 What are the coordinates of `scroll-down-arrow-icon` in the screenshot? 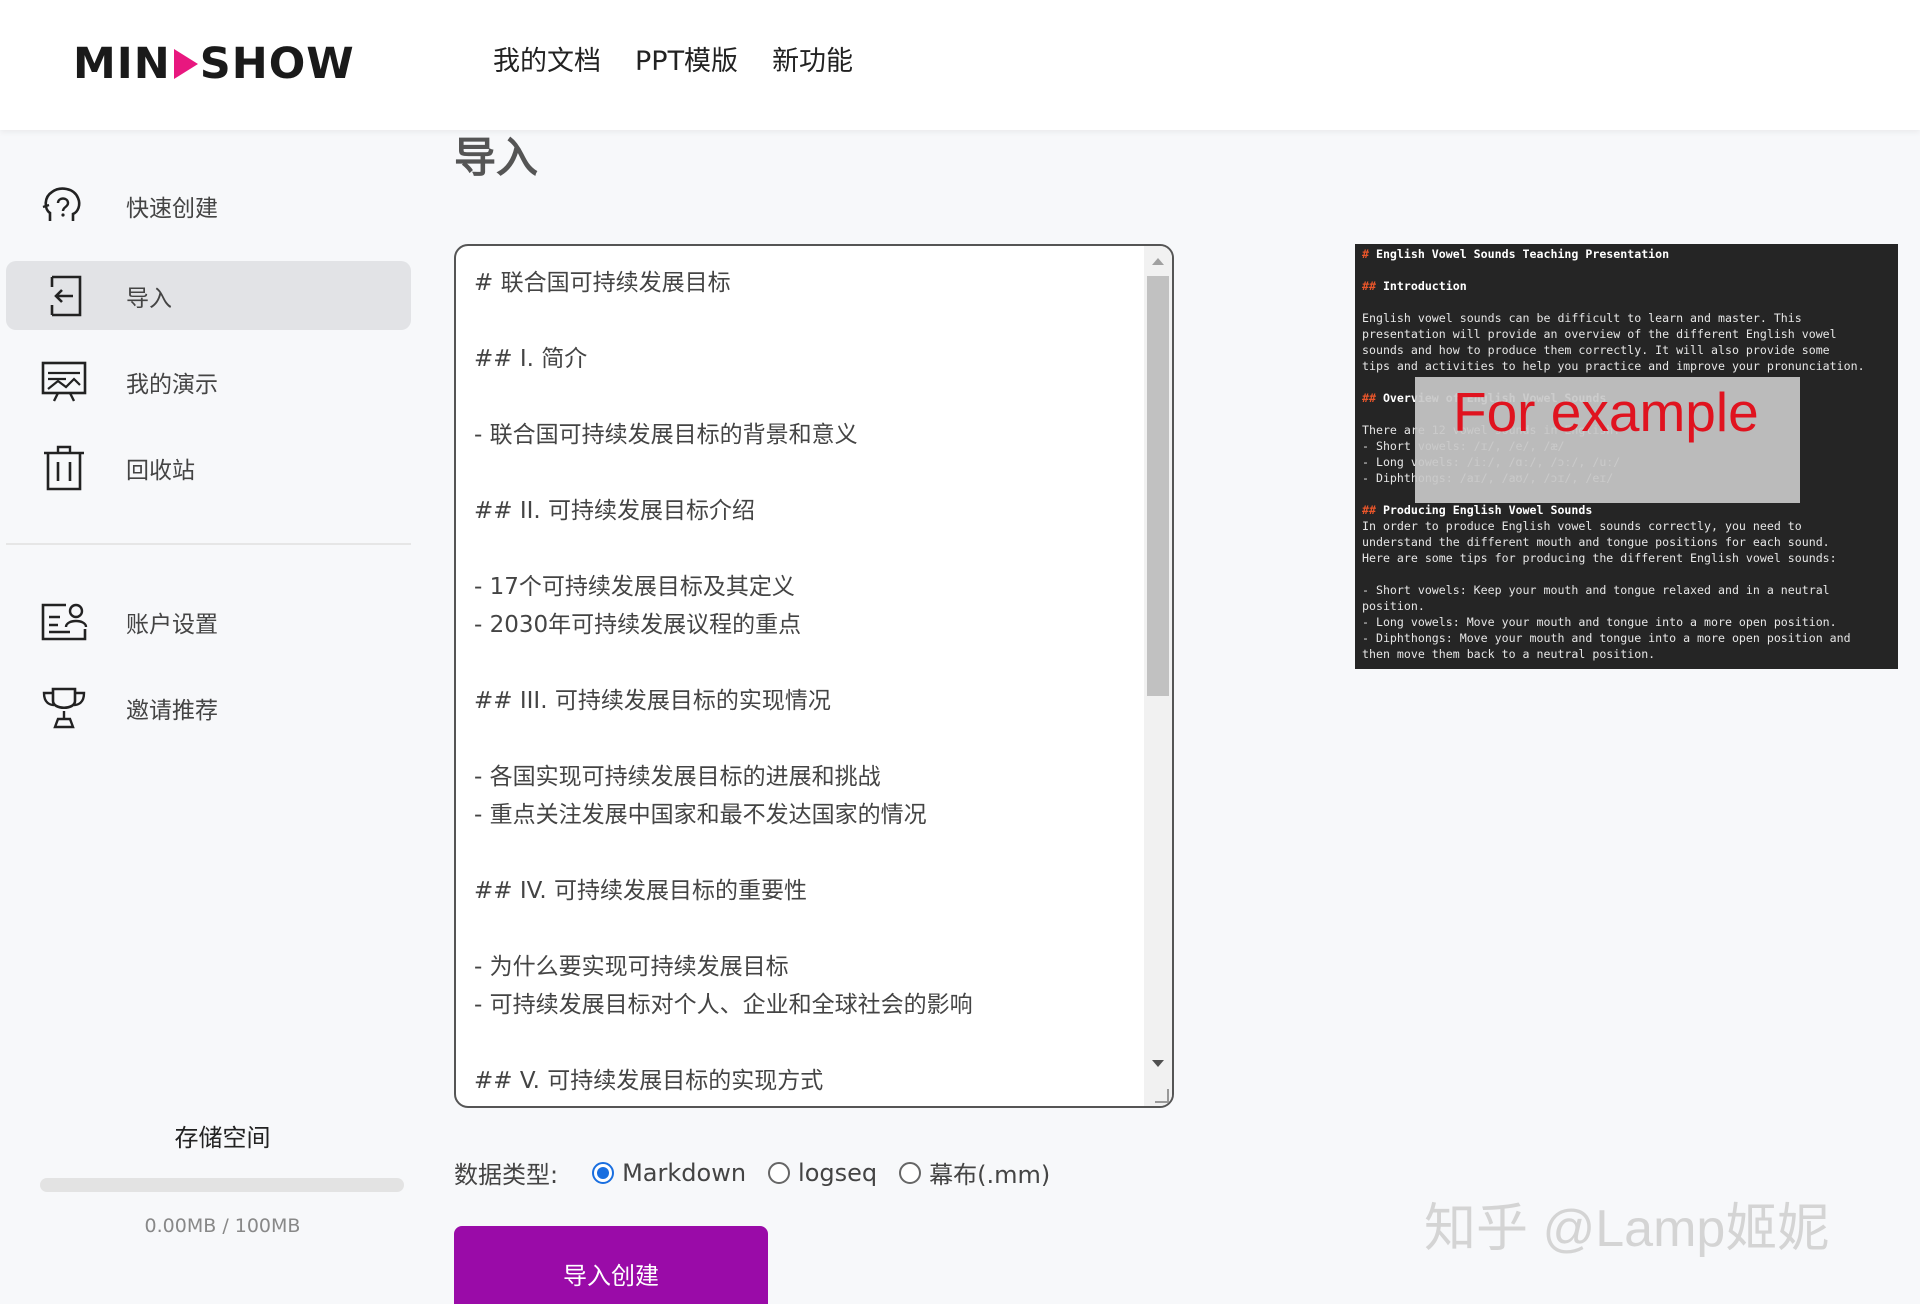 It's located at (1158, 1063).